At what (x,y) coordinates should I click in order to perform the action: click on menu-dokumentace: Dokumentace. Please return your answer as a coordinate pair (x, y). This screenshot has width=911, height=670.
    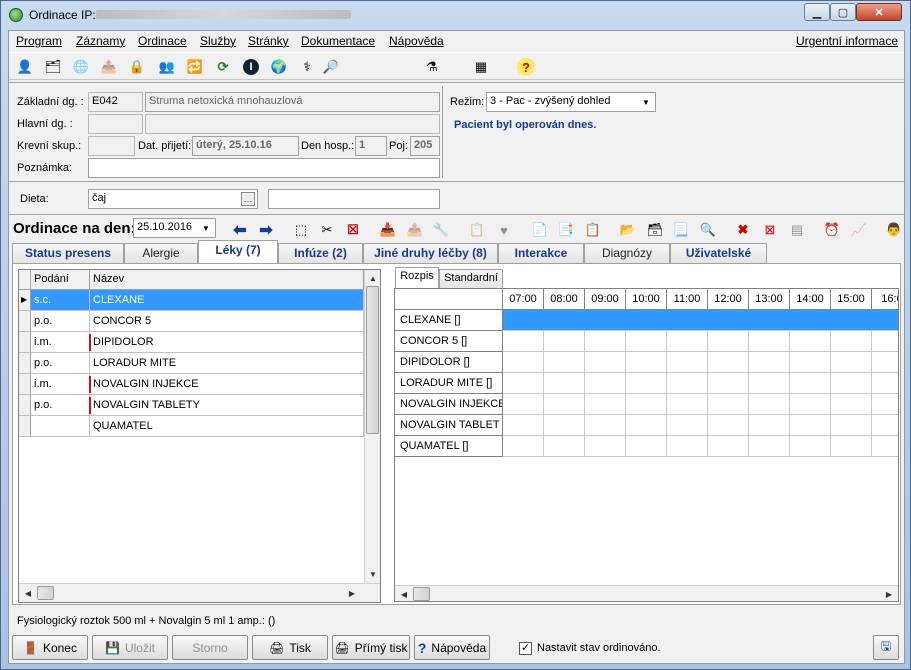
    Looking at the image, I should click on (338, 41).